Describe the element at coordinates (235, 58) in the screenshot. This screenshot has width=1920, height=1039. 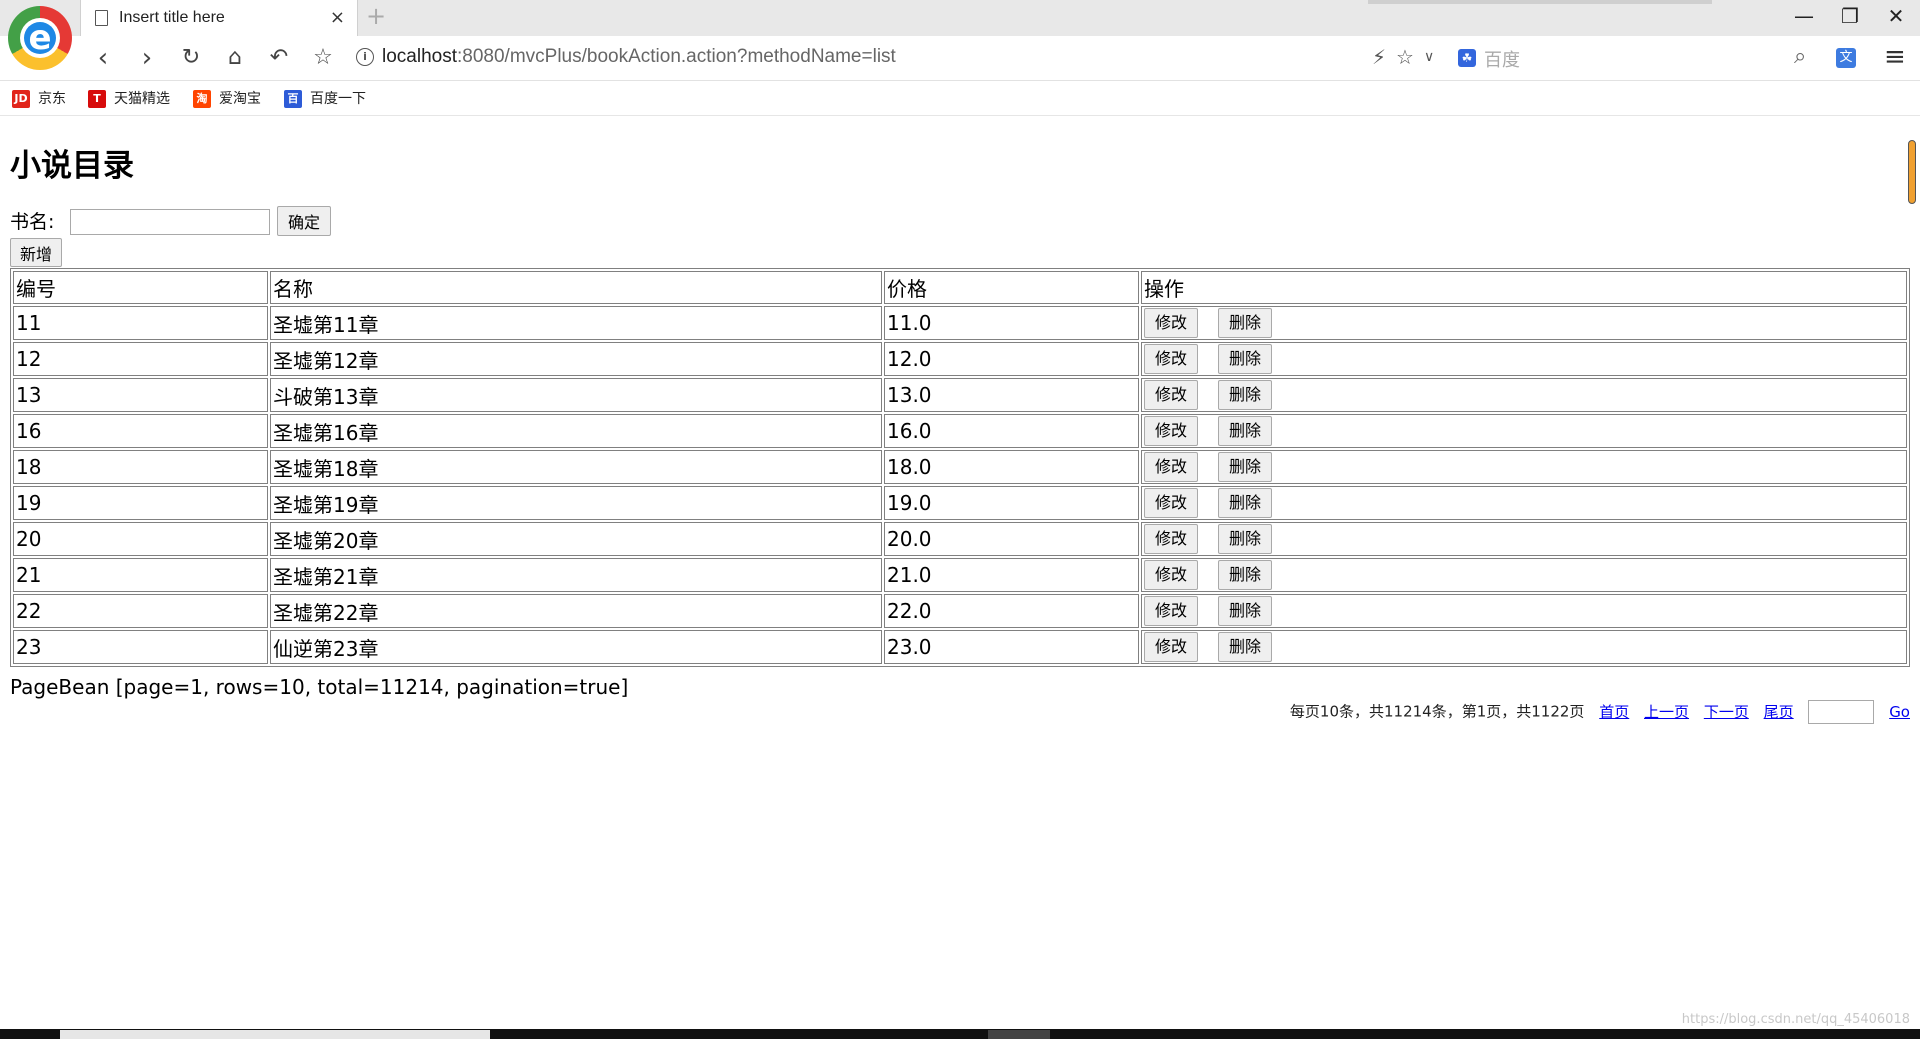
I see `home-icon: ⌂` at that location.